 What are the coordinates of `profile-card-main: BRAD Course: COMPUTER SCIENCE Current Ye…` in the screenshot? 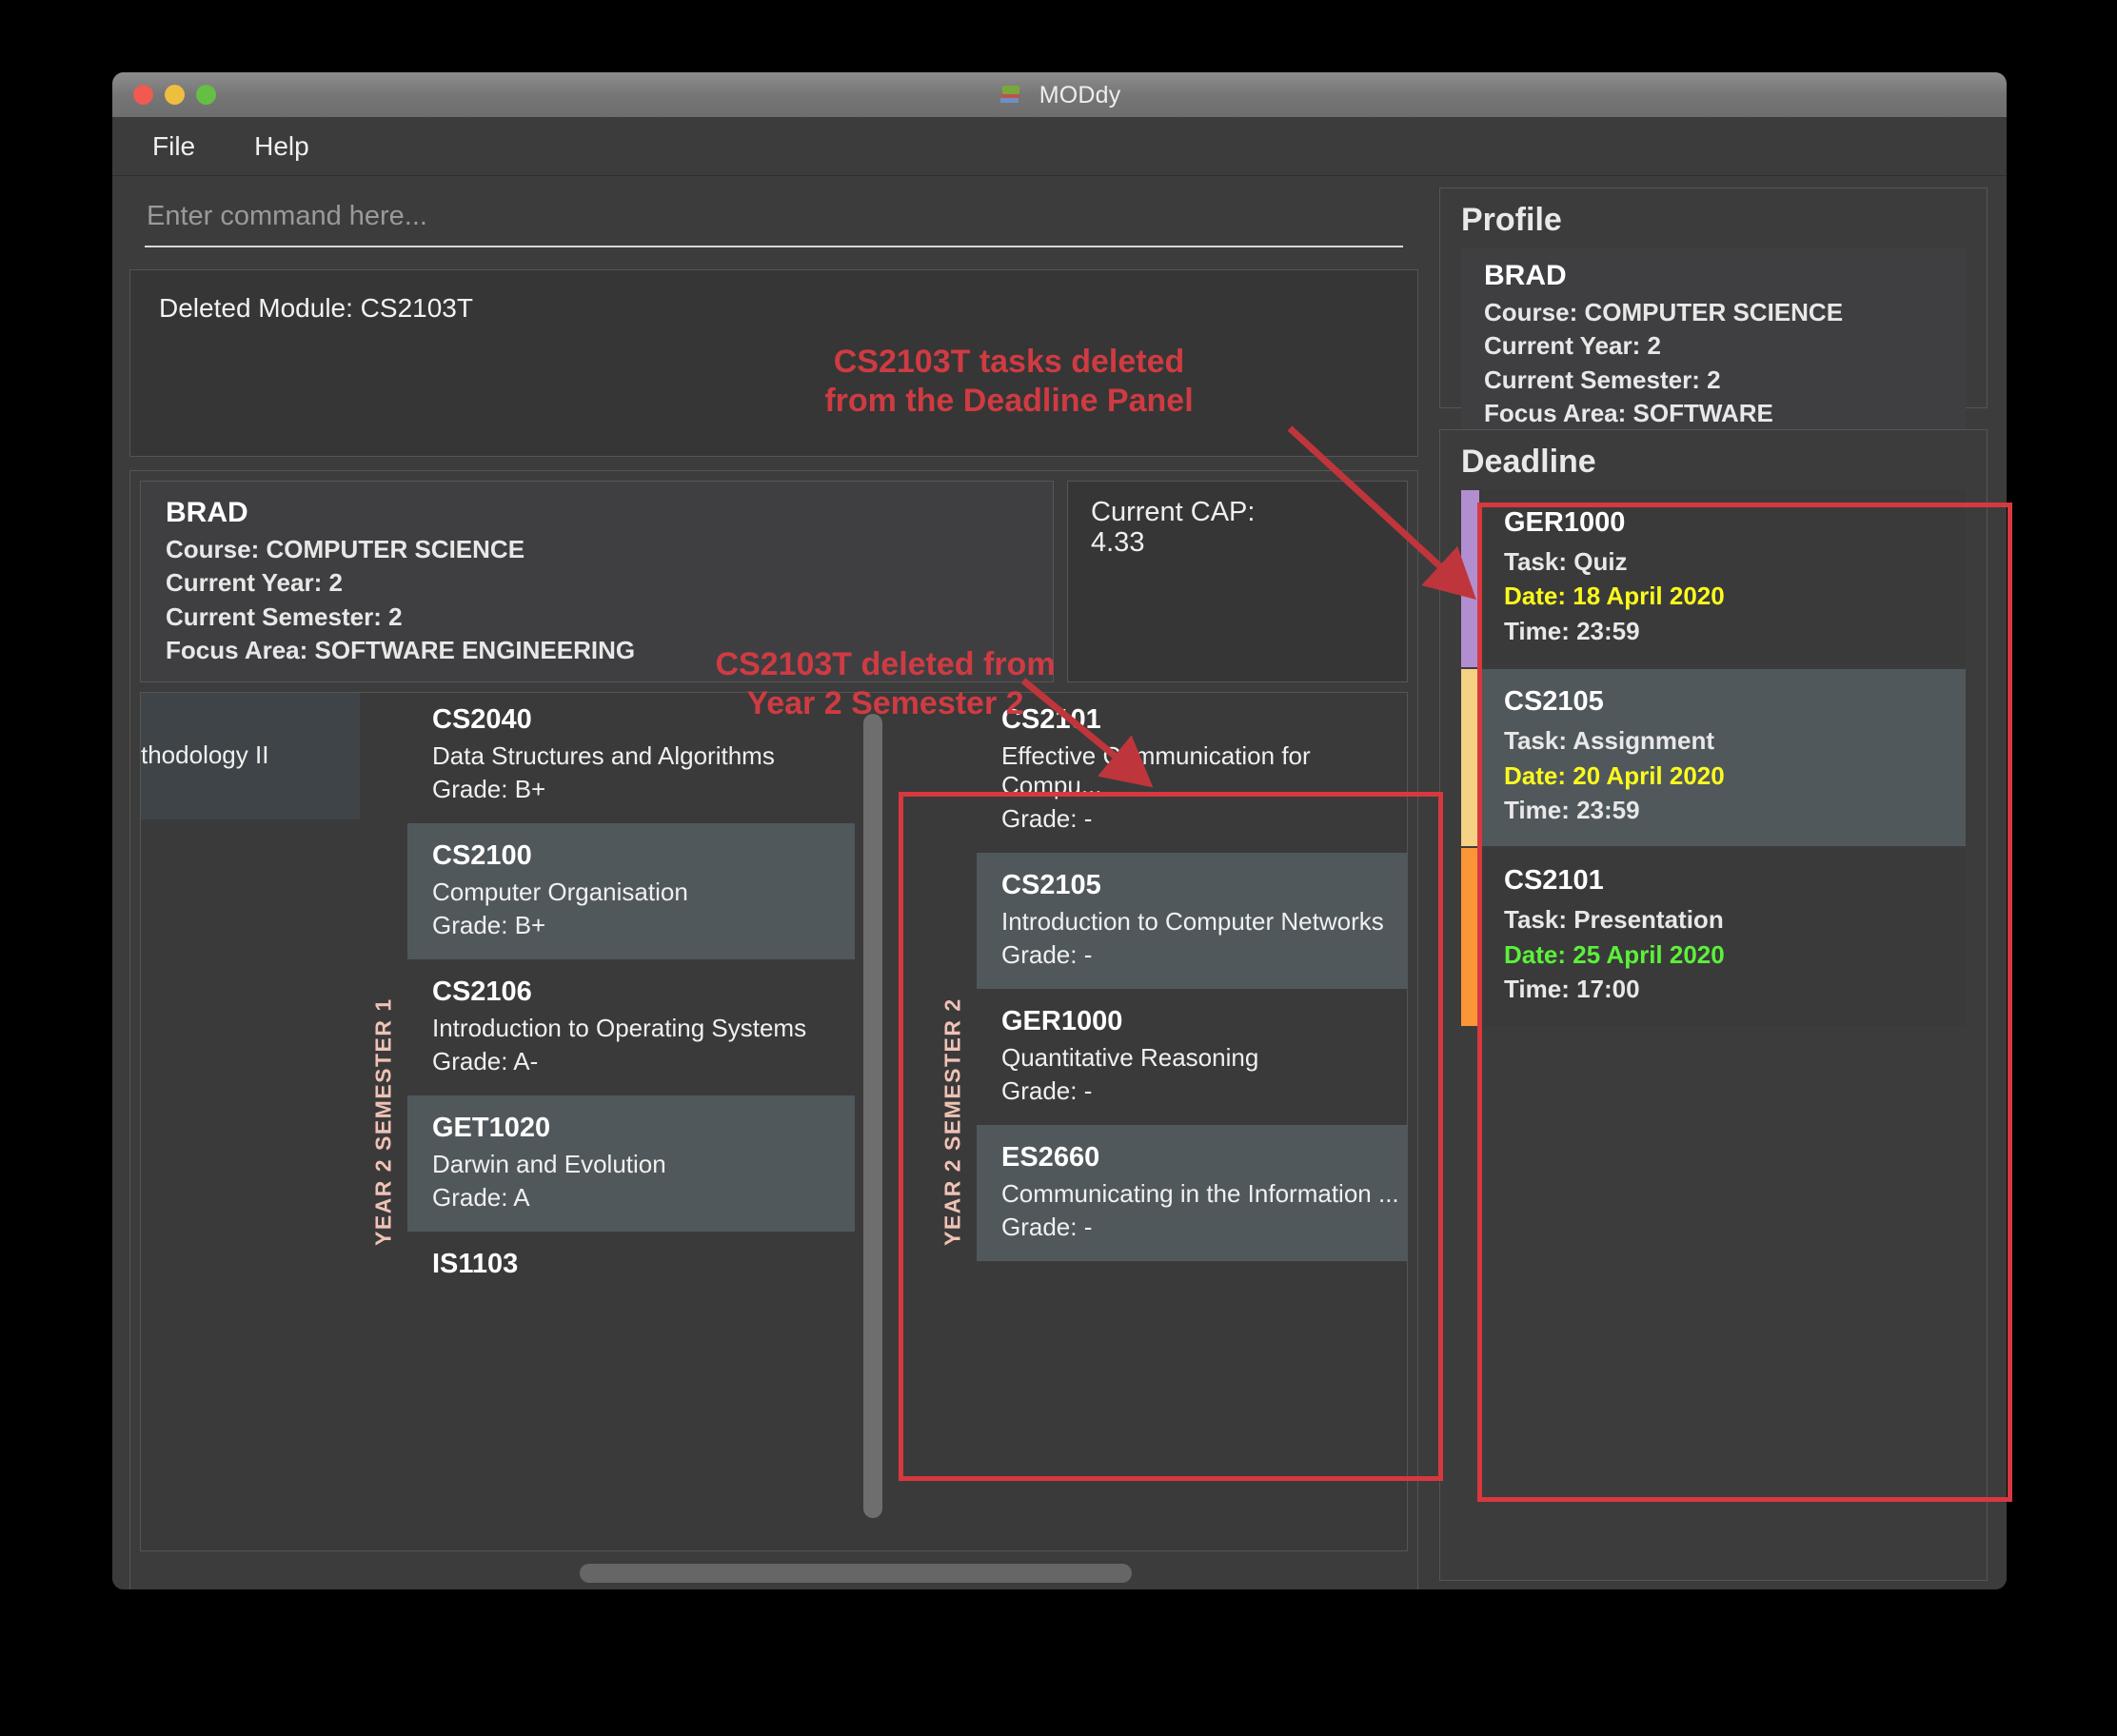 It's located at (597, 581).